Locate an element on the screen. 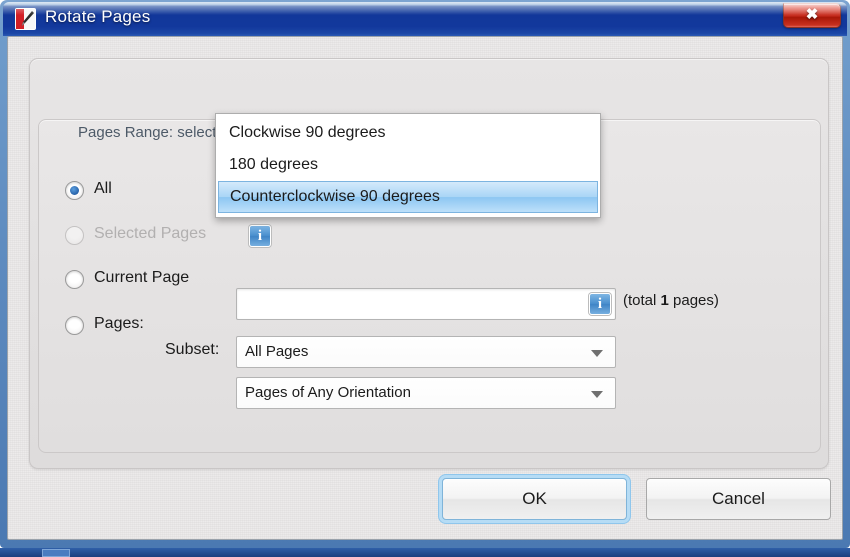 Image resolution: width=850 pixels, height=557 pixels. cancel-button: Cancel is located at coordinates (738, 499).